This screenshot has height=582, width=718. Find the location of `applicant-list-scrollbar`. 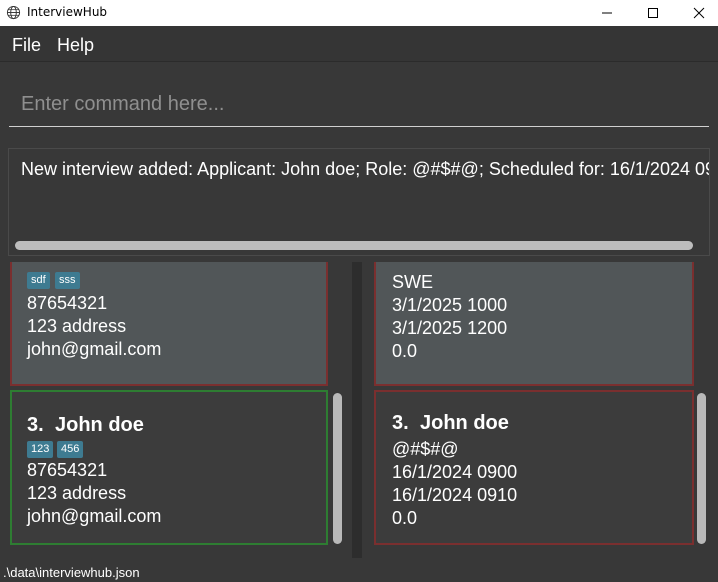

applicant-list-scrollbar is located at coordinates (337, 468).